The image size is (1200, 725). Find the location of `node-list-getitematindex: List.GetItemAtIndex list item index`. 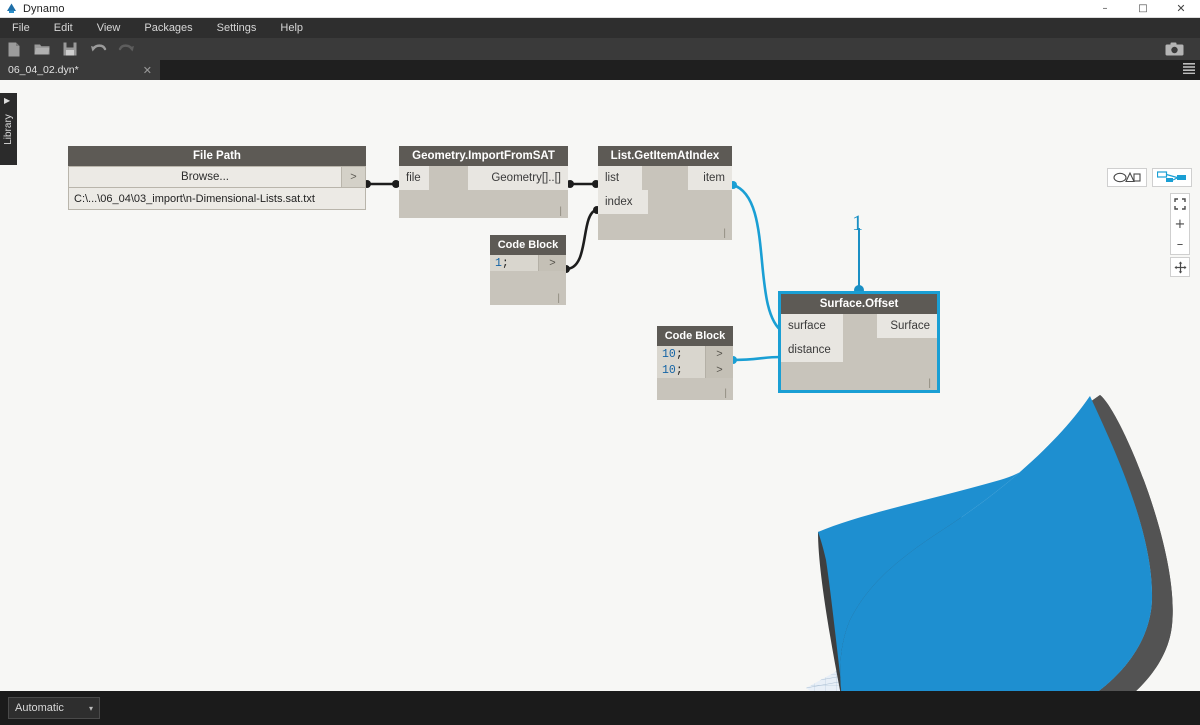

node-list-getitematindex: List.GetItemAtIndex list item index is located at coordinates (665, 193).